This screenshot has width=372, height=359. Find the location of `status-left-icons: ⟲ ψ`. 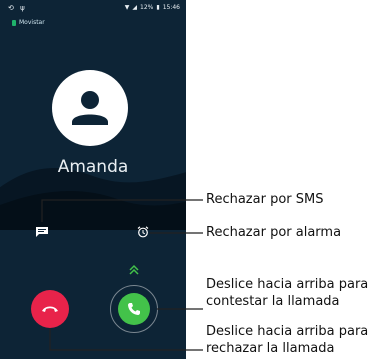

status-left-icons: ⟲ ψ is located at coordinates (17, 8).